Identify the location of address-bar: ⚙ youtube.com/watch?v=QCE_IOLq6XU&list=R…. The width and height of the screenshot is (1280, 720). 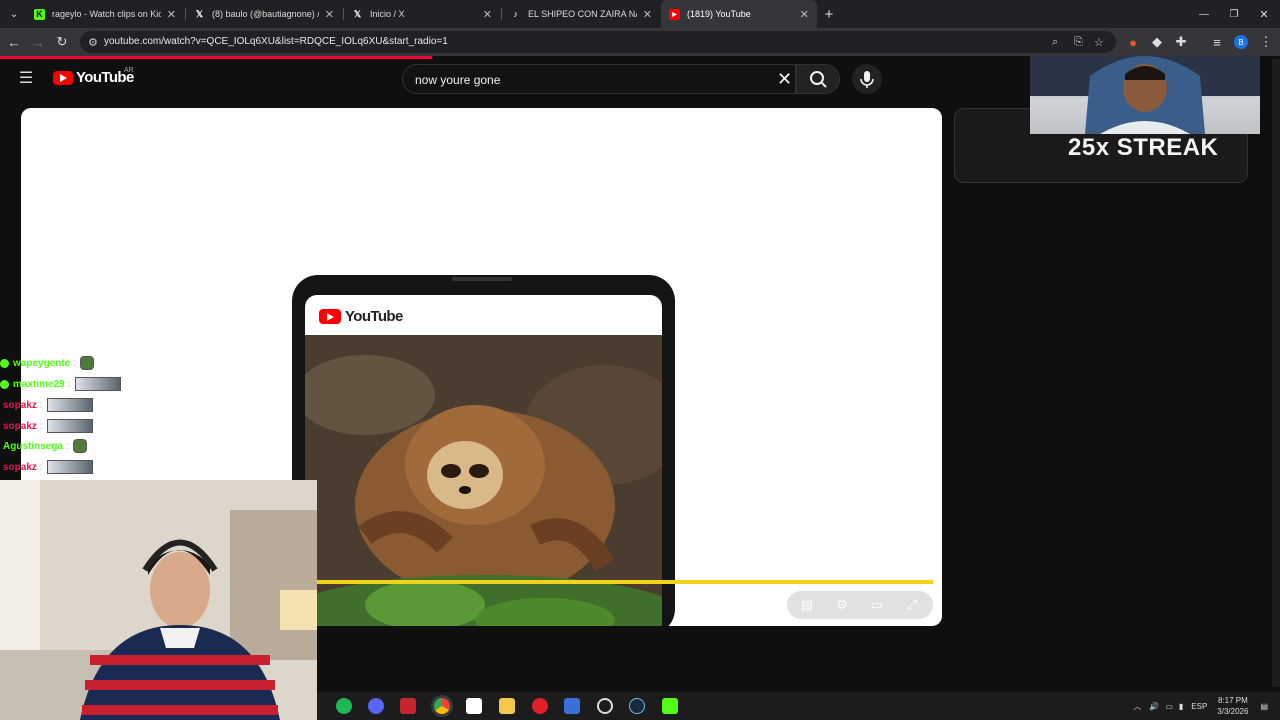
(598, 42).